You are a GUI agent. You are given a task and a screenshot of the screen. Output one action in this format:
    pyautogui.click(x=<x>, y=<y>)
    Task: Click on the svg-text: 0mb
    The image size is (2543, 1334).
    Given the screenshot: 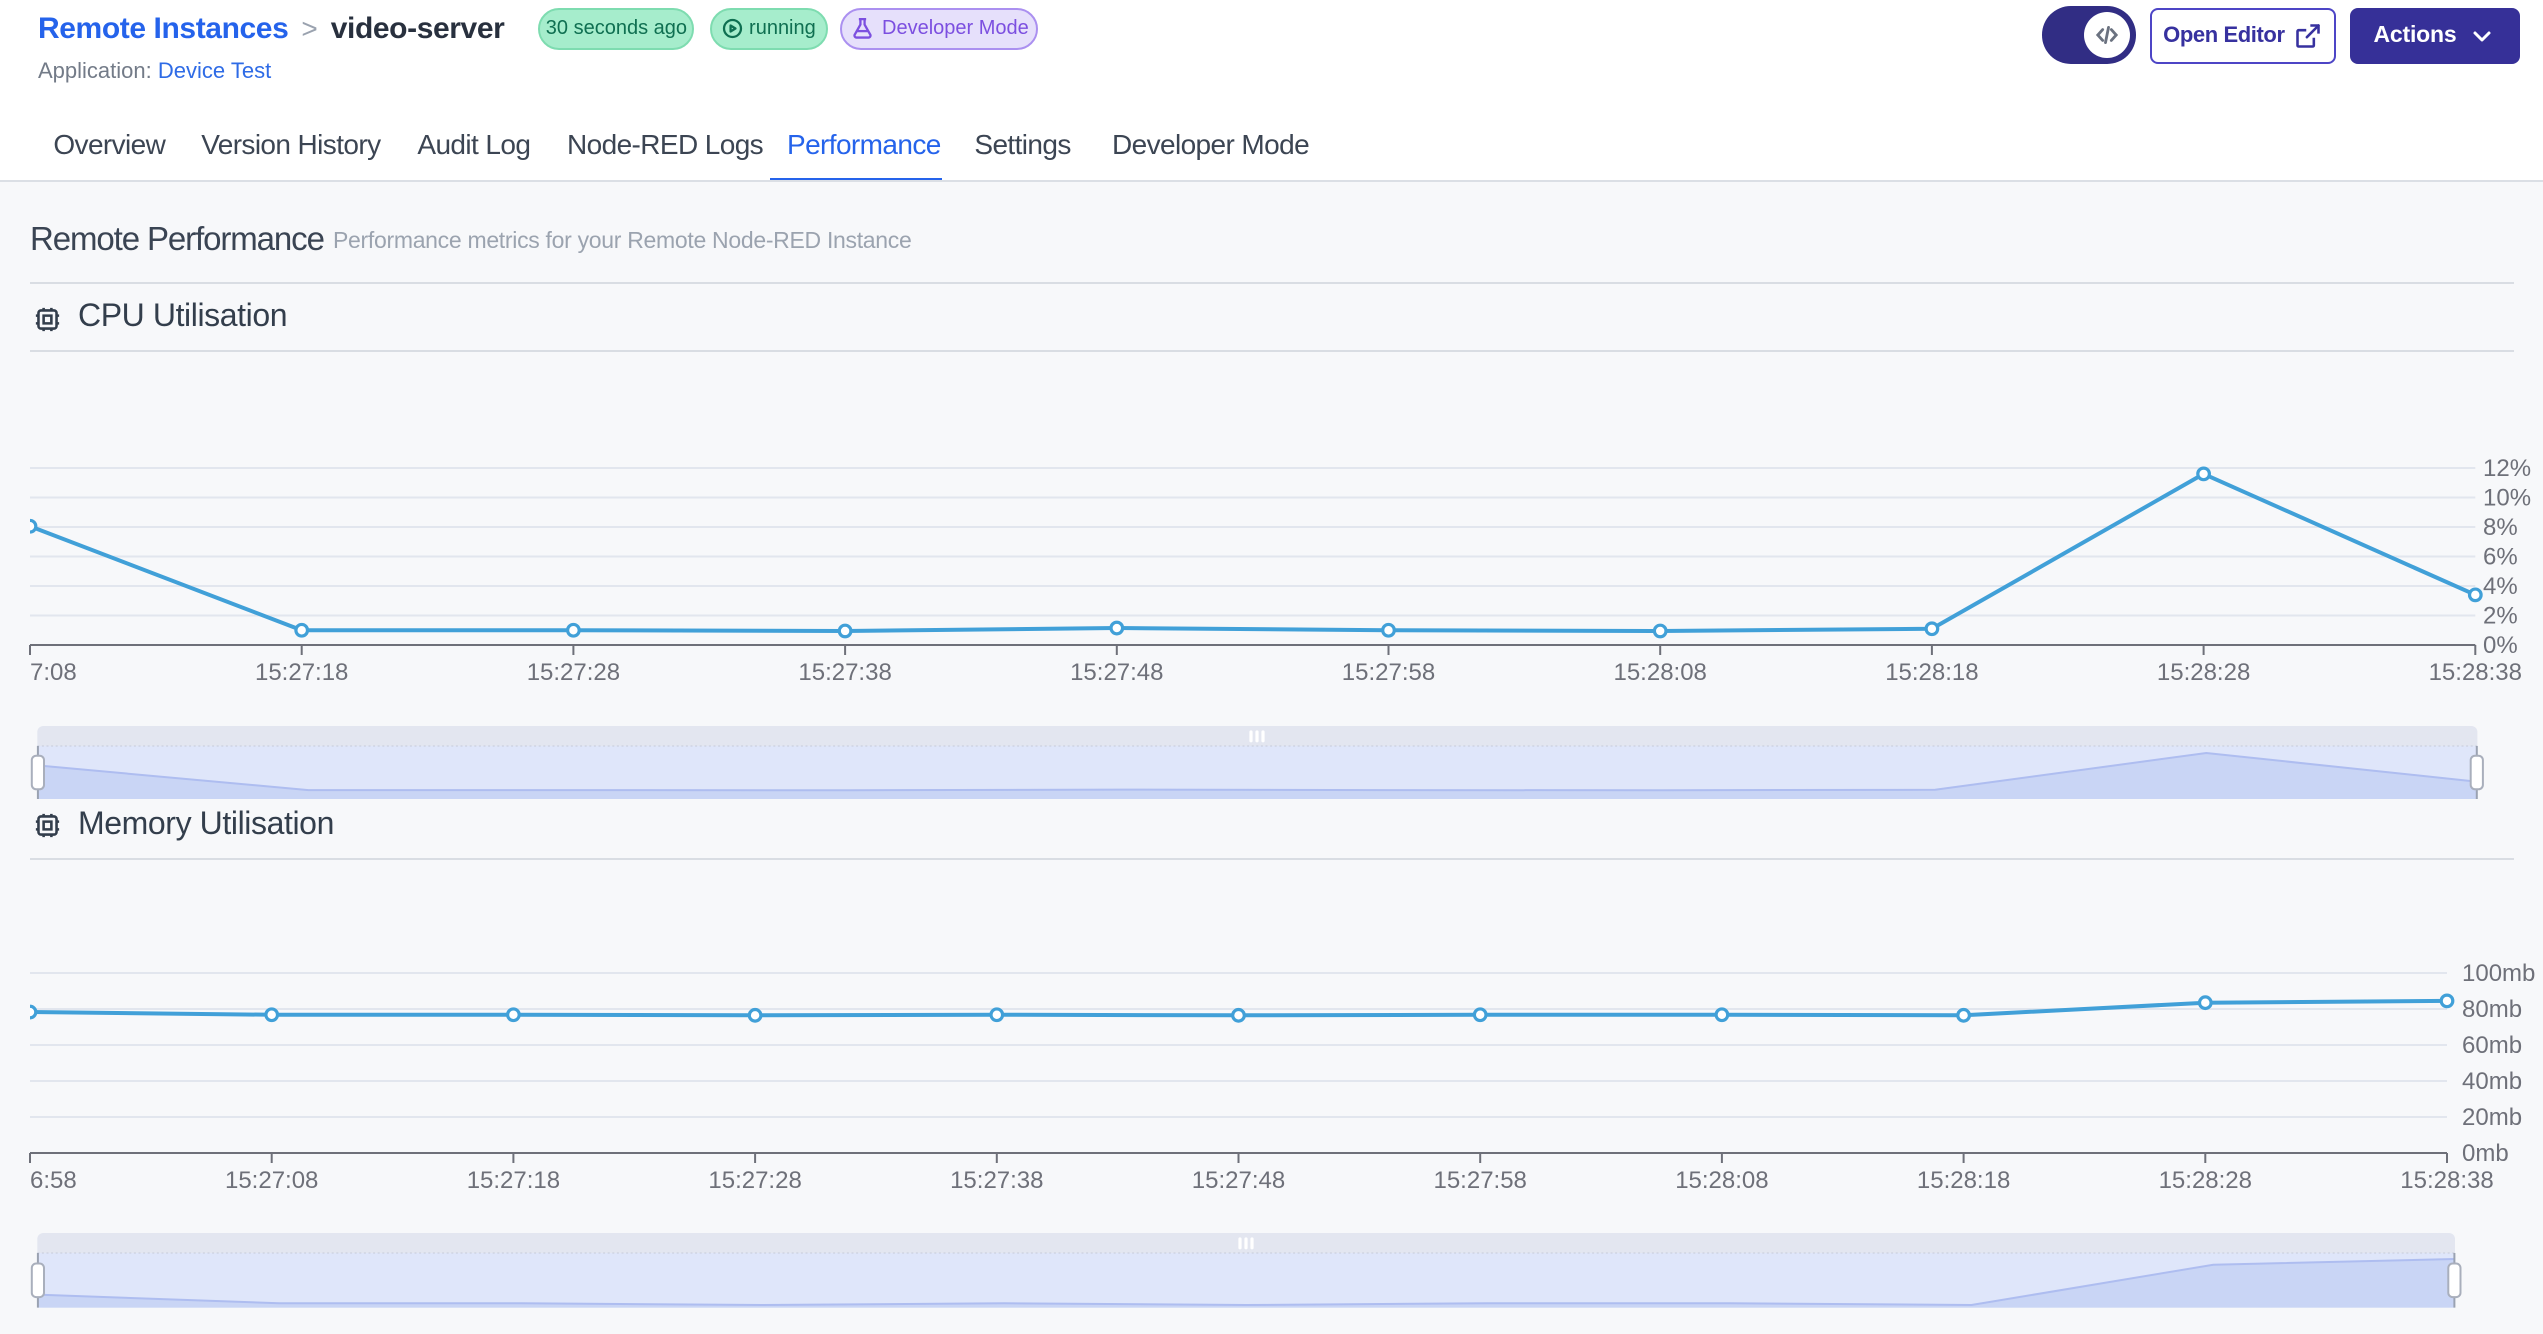 What is the action you would take?
    pyautogui.click(x=2485, y=1153)
    